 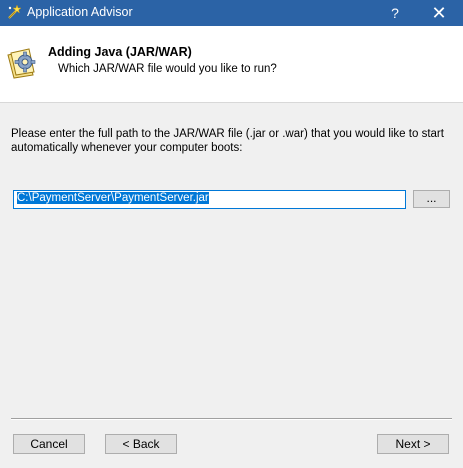 I want to click on jar-path-input: C:\PaymentServer\PaymentServer.jar, so click(x=209, y=199).